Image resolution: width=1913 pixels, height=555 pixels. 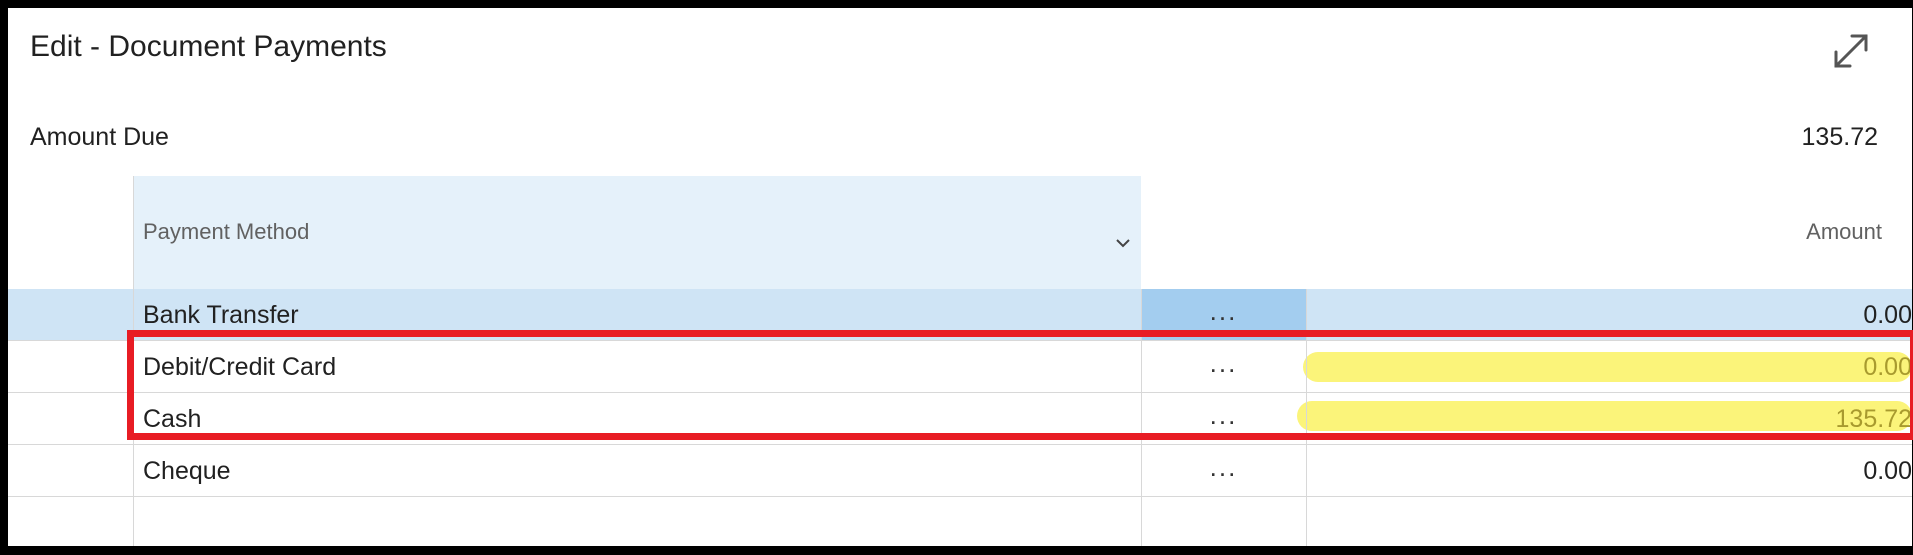 I want to click on expand-button, so click(x=1851, y=51).